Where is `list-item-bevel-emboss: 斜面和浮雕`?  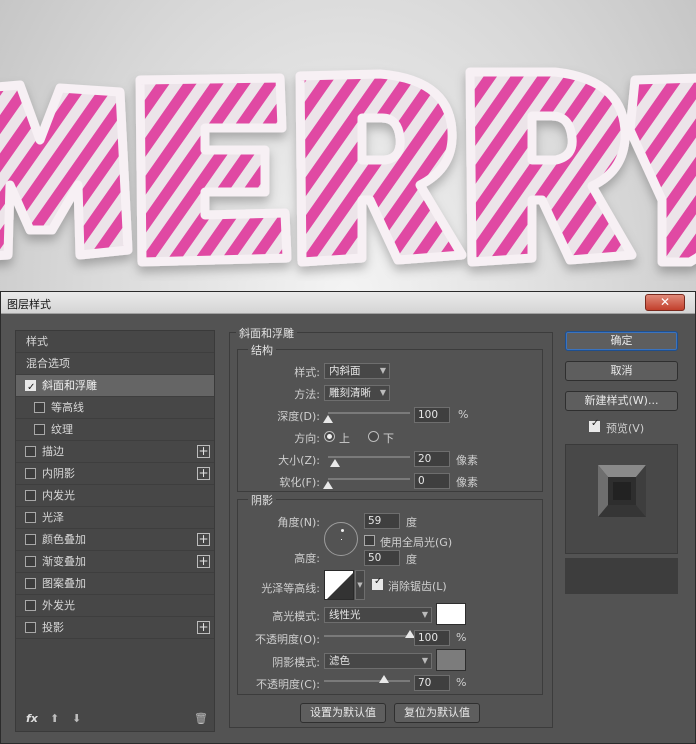 list-item-bevel-emboss: 斜面和浮雕 is located at coordinates (115, 386).